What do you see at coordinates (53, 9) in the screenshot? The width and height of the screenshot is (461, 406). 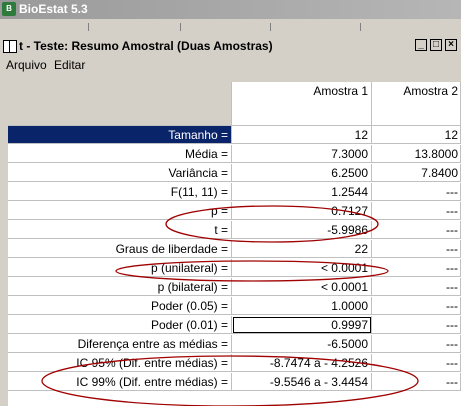 I see `app-title: BioEstat 5.3` at bounding box center [53, 9].